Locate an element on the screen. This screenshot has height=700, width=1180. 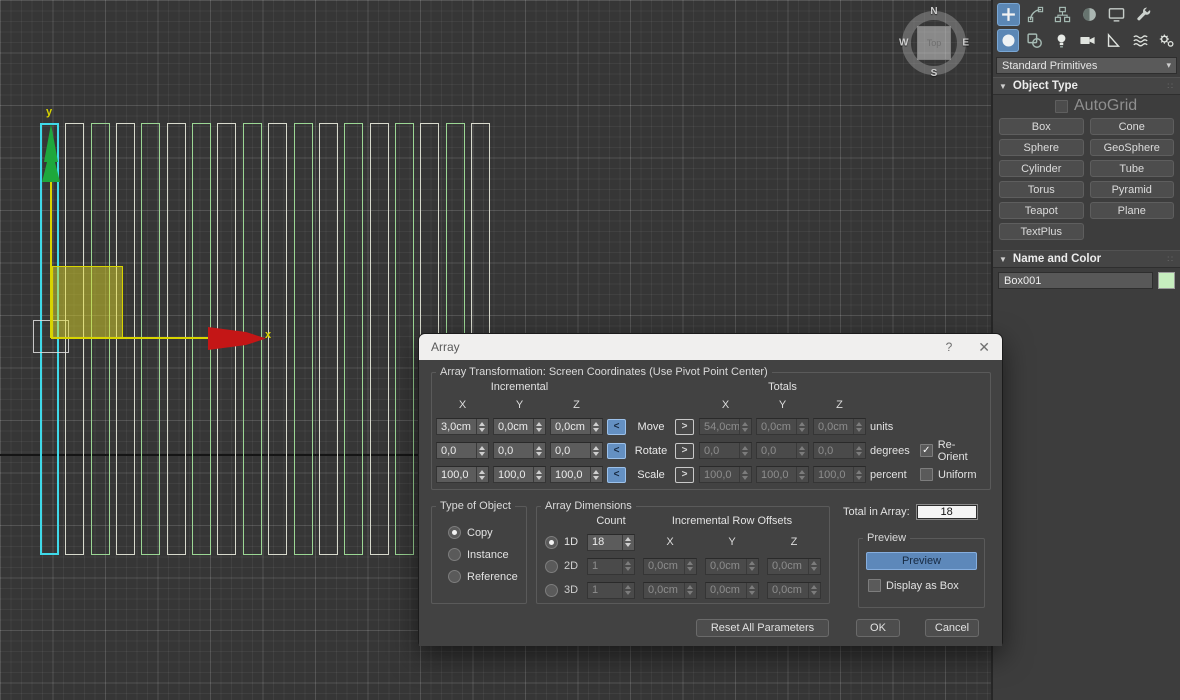
gizmo-xy-plane-handle is located at coordinates (87, 302).